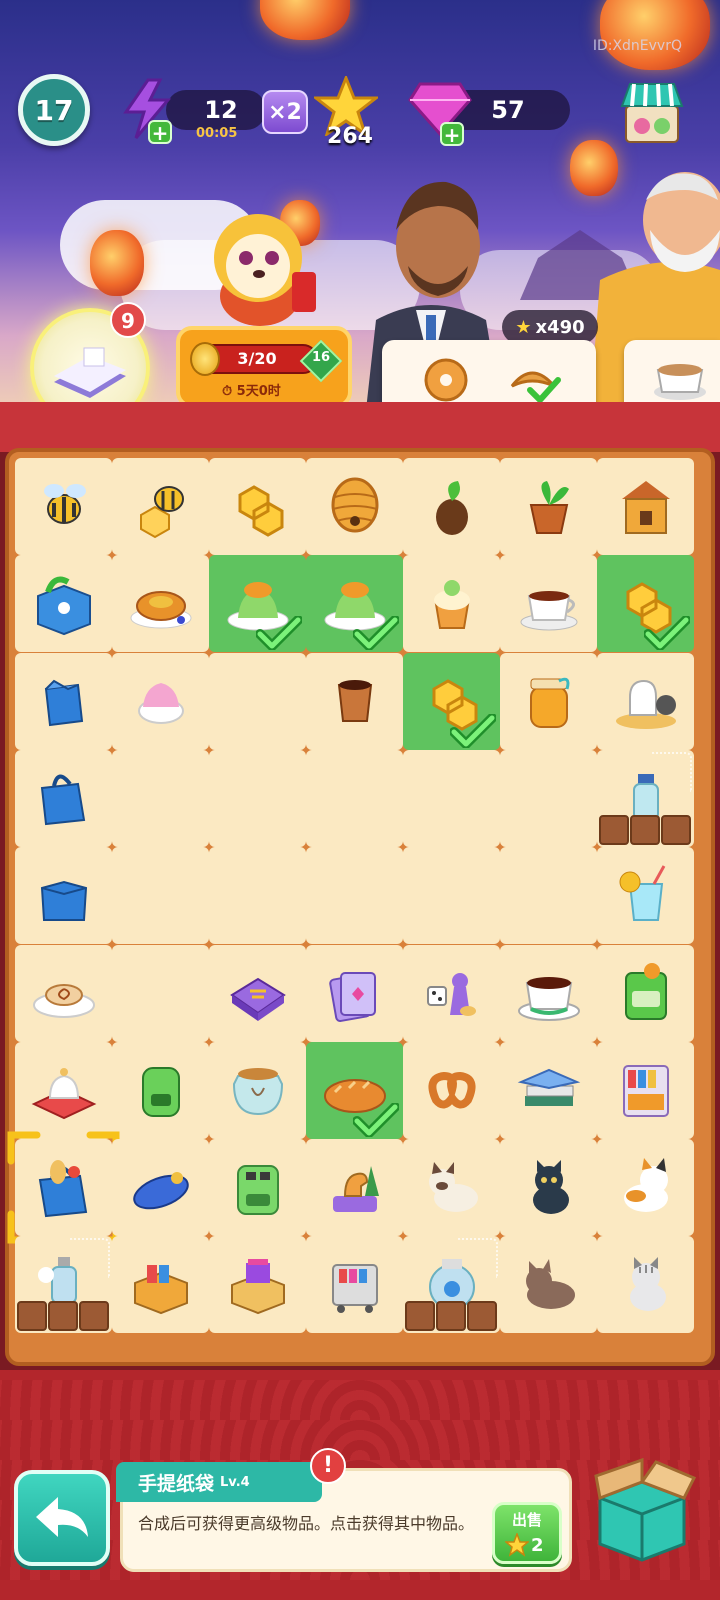 This screenshot has width=720, height=1600. Describe the element at coordinates (652, 111) in the screenshot. I see `shop-button` at that location.